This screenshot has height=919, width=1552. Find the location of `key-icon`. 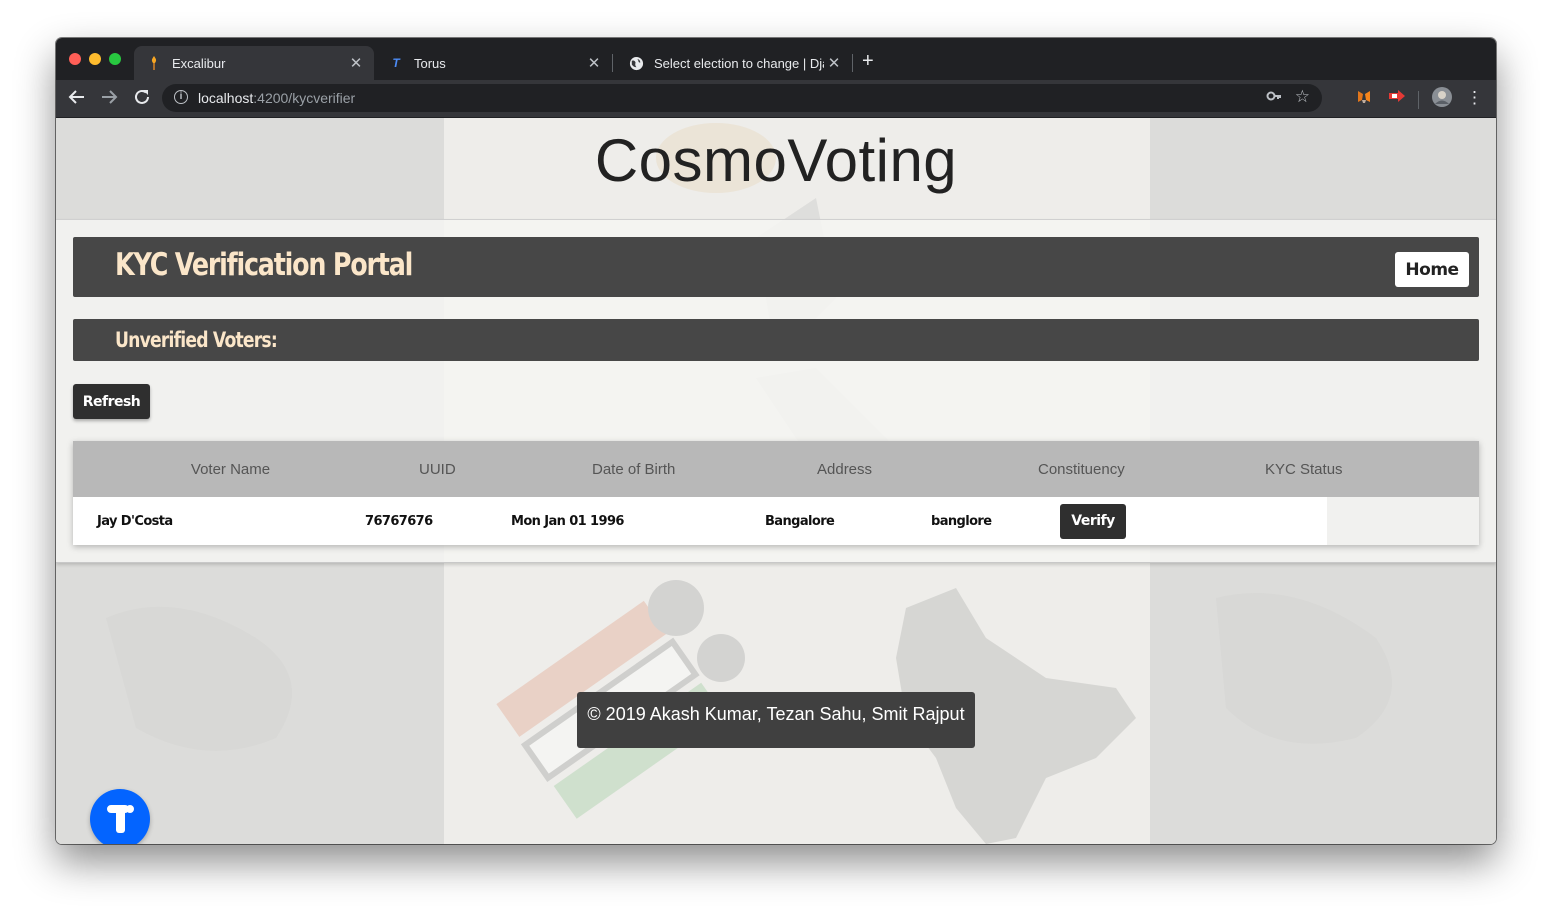

key-icon is located at coordinates (1274, 97).